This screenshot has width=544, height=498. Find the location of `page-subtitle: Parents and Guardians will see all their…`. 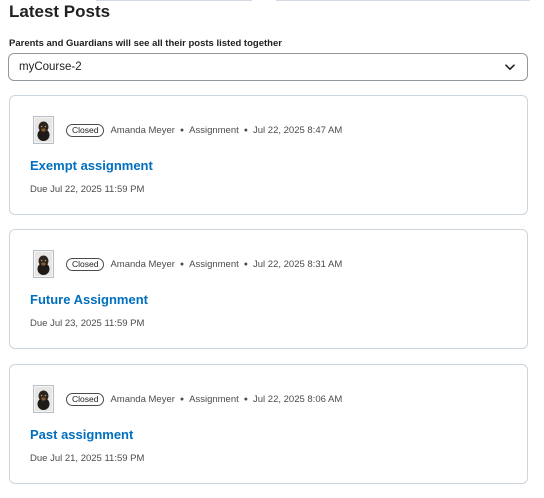

page-subtitle: Parents and Guardians will see all their… is located at coordinates (145, 43).